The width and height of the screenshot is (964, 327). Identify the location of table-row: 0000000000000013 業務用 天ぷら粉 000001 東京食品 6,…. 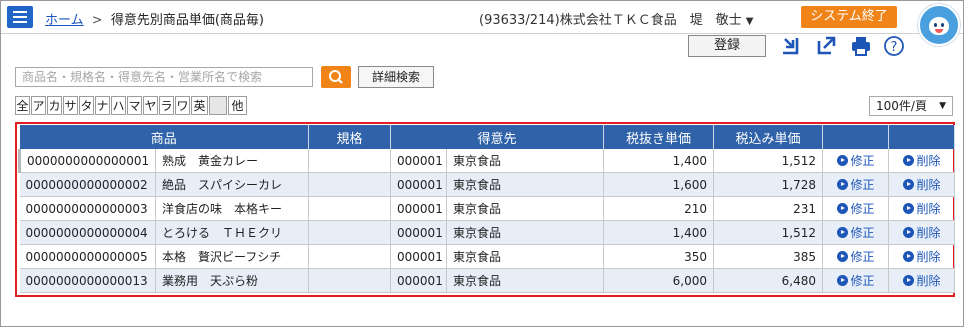
(487, 280).